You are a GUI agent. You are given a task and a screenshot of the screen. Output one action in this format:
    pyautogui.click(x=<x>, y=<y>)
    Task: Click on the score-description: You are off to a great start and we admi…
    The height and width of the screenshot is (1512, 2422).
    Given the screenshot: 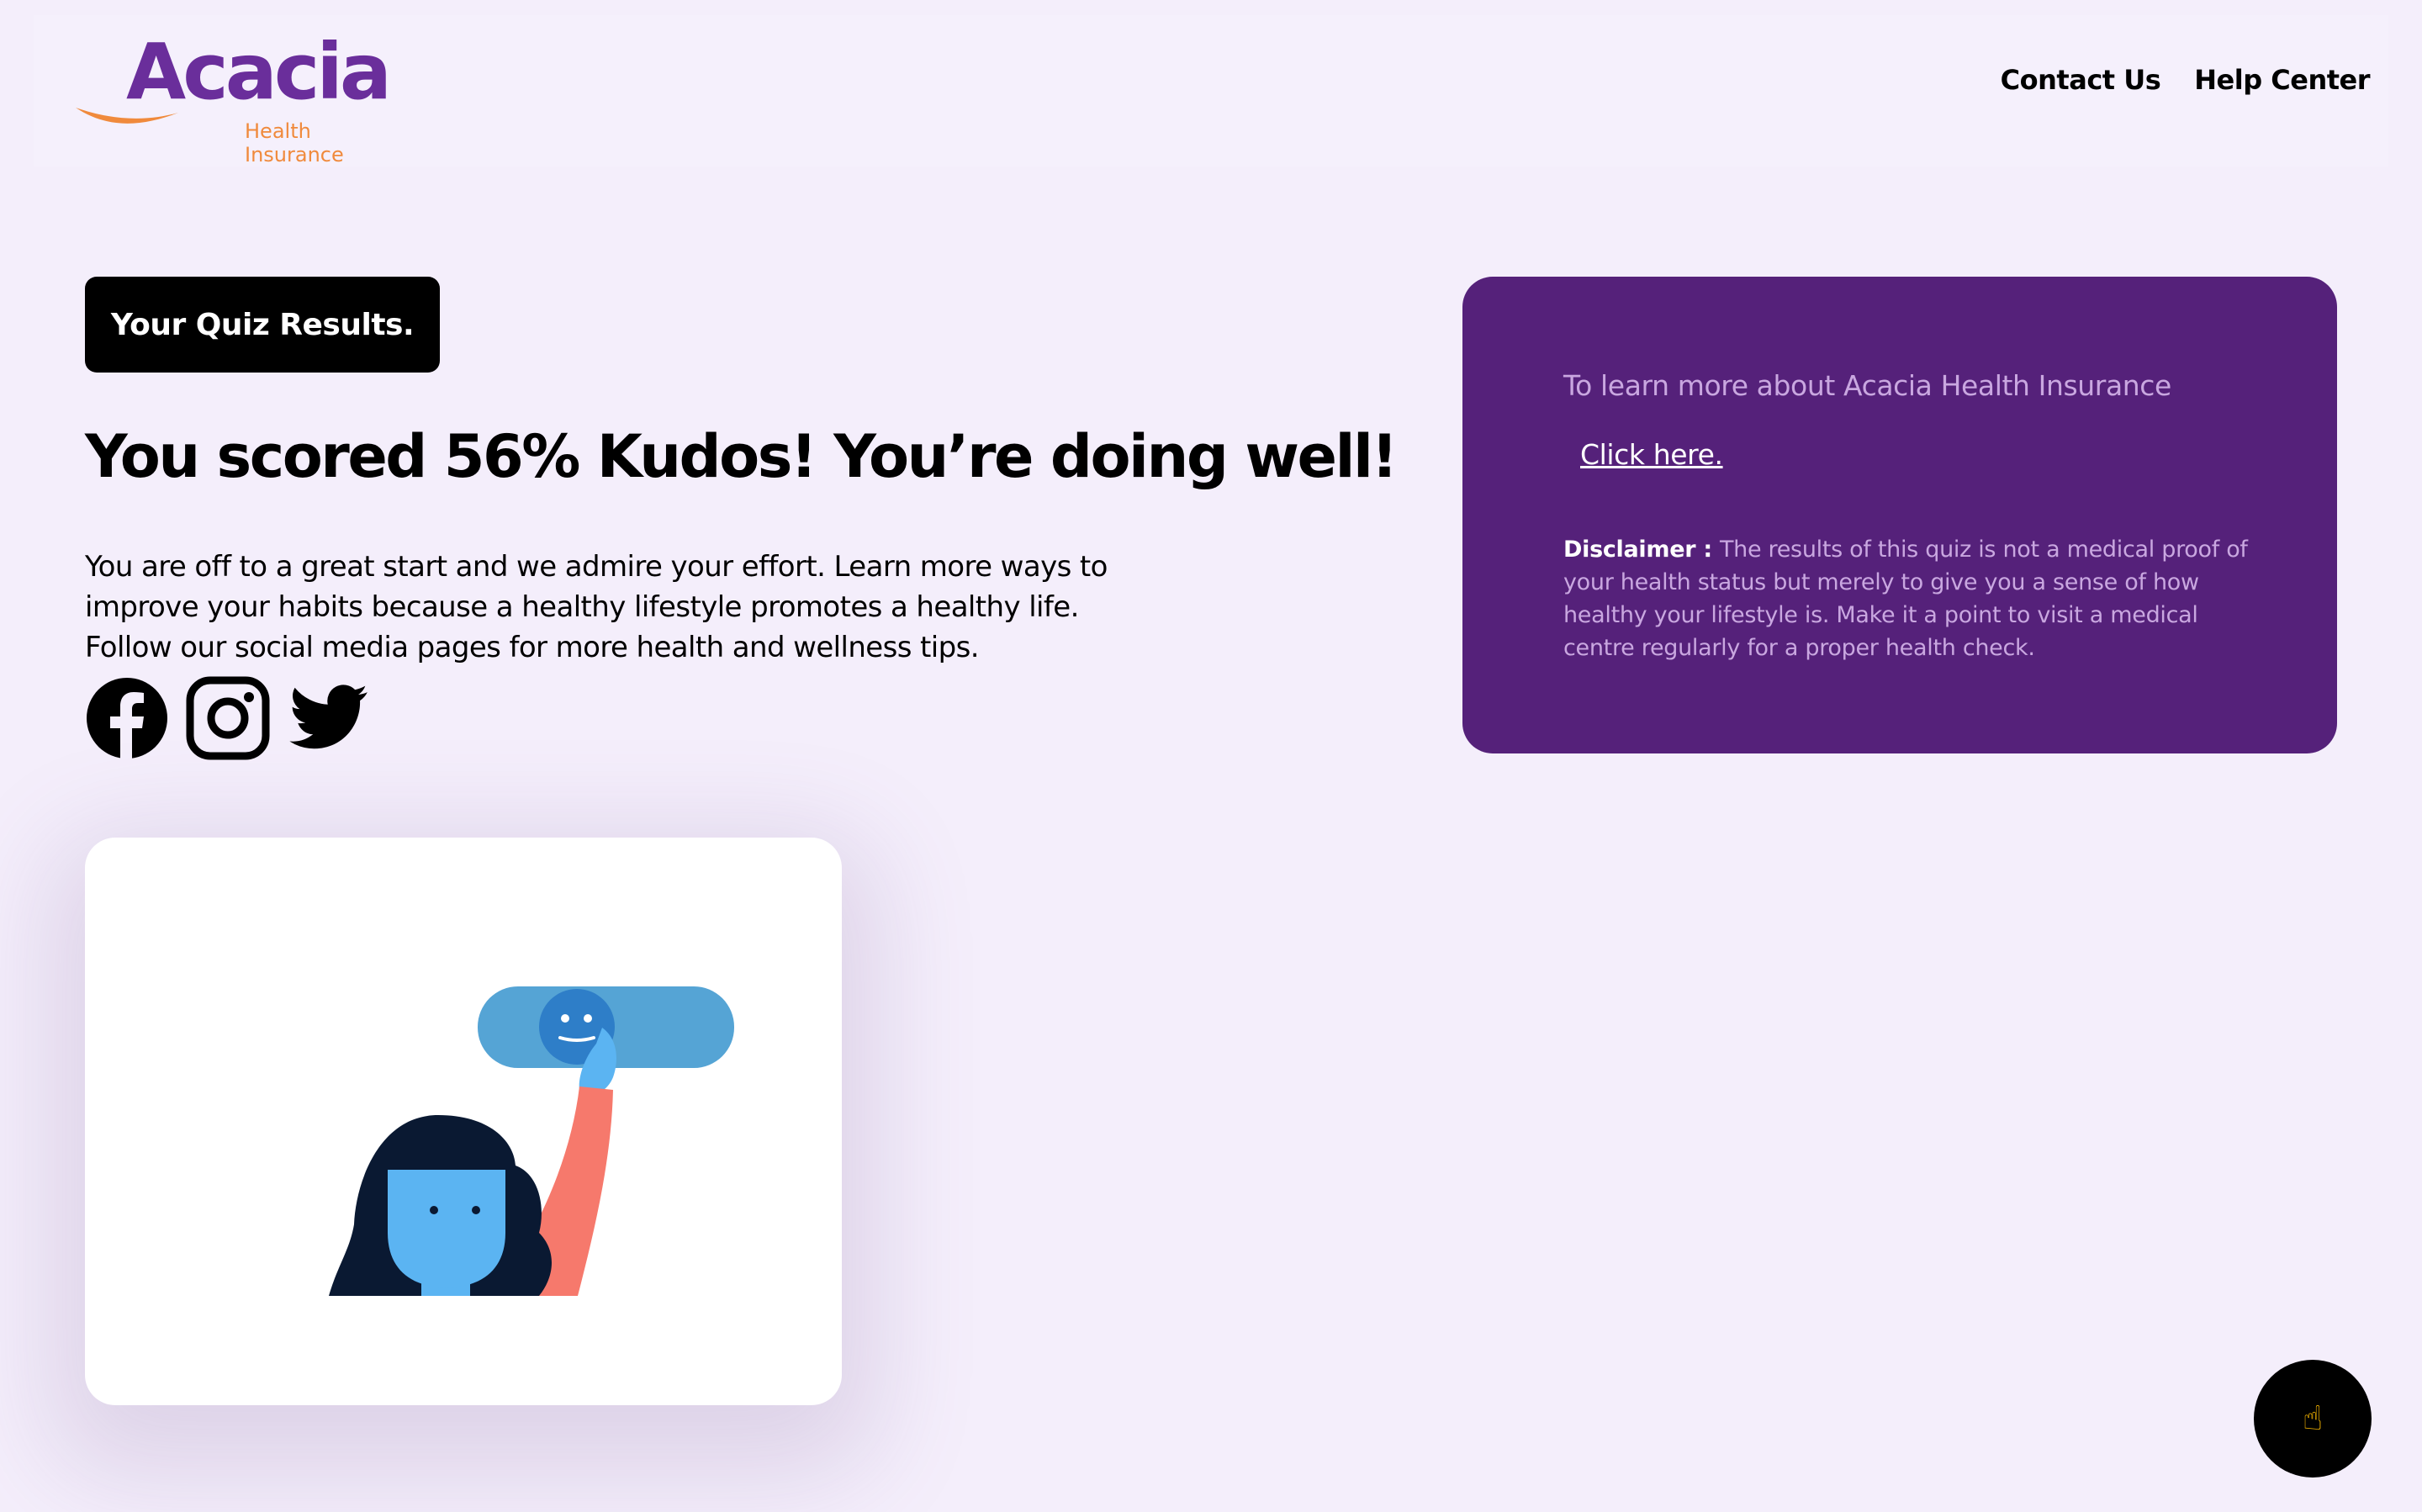 What is the action you would take?
    pyautogui.click(x=596, y=607)
    